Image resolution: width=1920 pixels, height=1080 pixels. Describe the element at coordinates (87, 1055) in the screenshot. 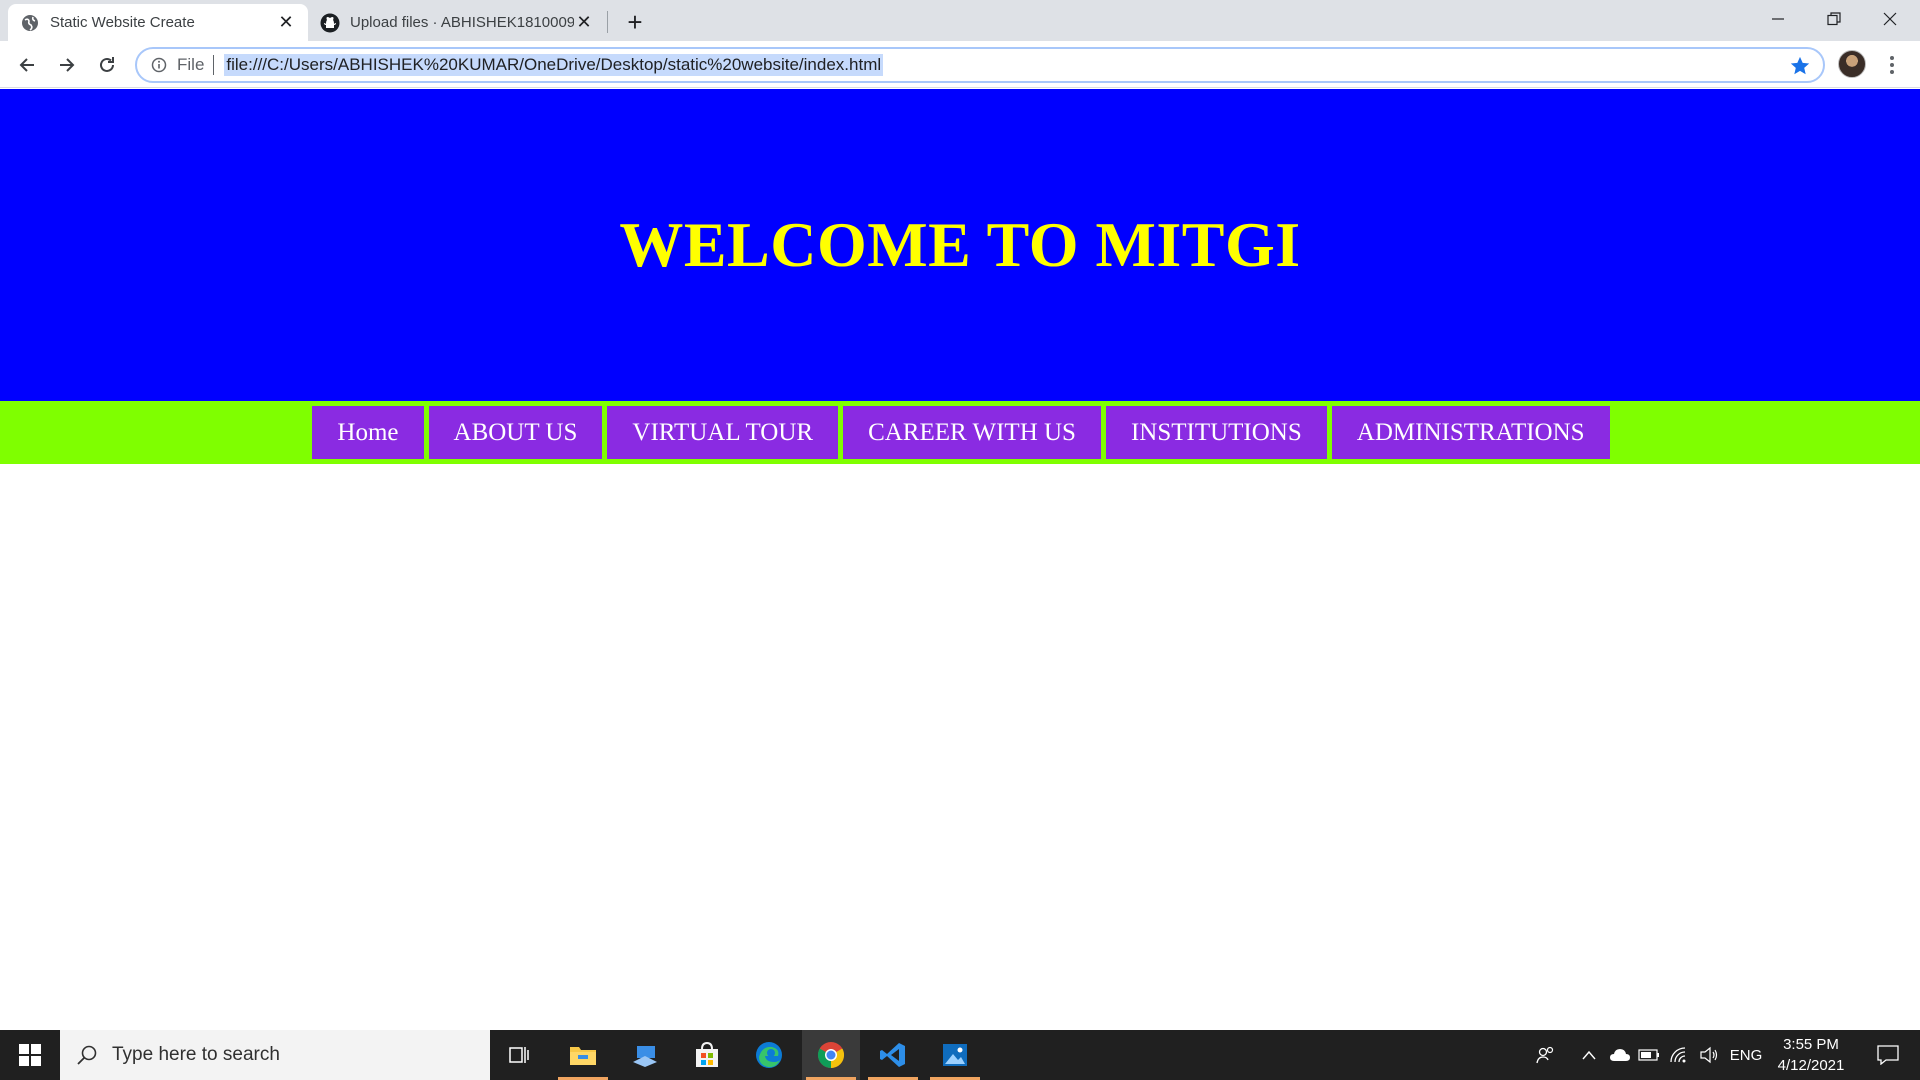

I see `search-icon` at that location.